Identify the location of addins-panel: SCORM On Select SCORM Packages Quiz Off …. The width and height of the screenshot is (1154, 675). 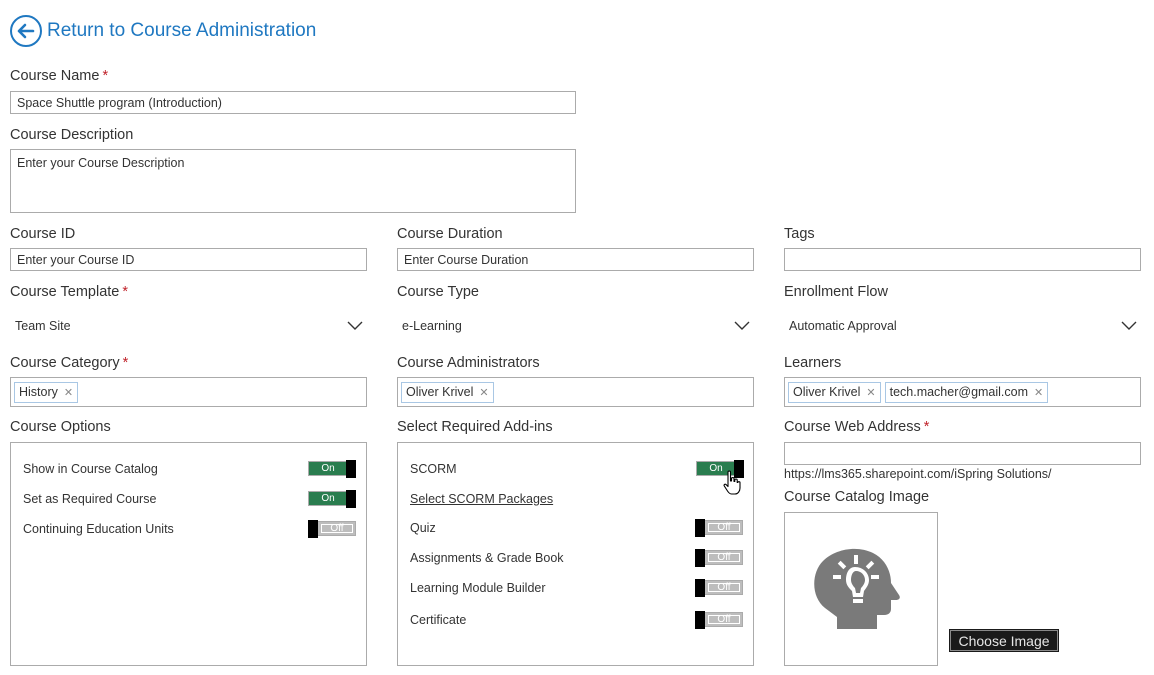
(575, 554).